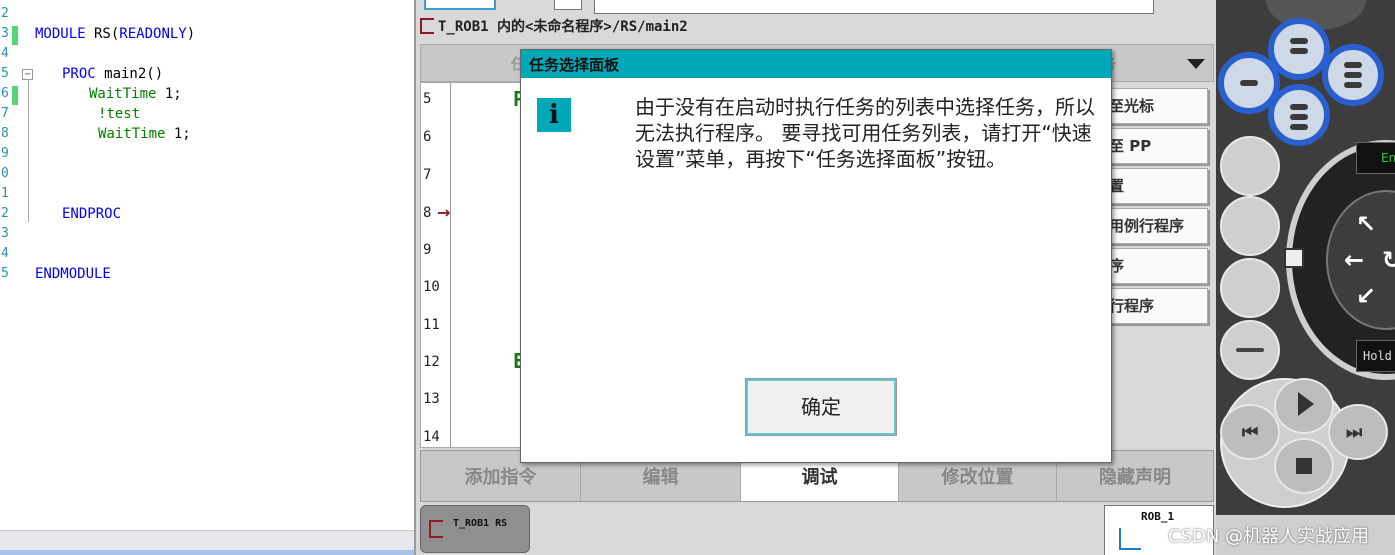 The height and width of the screenshot is (555, 1395). What do you see at coordinates (1156, 106) in the screenshot?
I see `pp-to-cursor-button: 至光标` at bounding box center [1156, 106].